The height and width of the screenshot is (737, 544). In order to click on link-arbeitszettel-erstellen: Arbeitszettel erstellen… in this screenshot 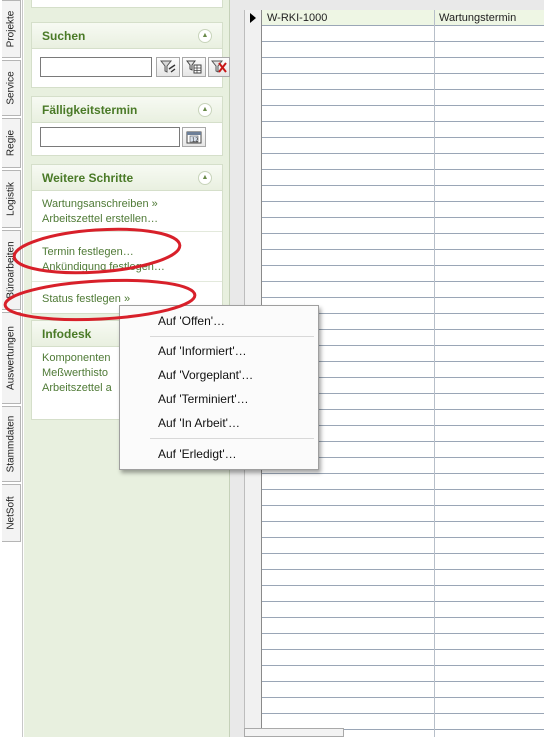, I will do `click(127, 219)`.